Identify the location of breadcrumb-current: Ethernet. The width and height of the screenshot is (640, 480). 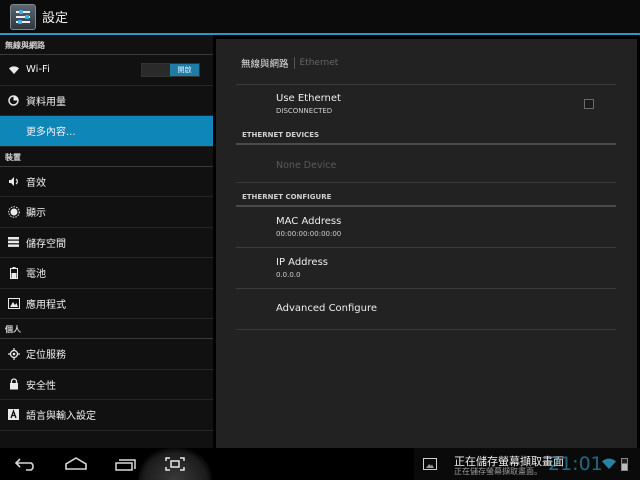
(319, 63).